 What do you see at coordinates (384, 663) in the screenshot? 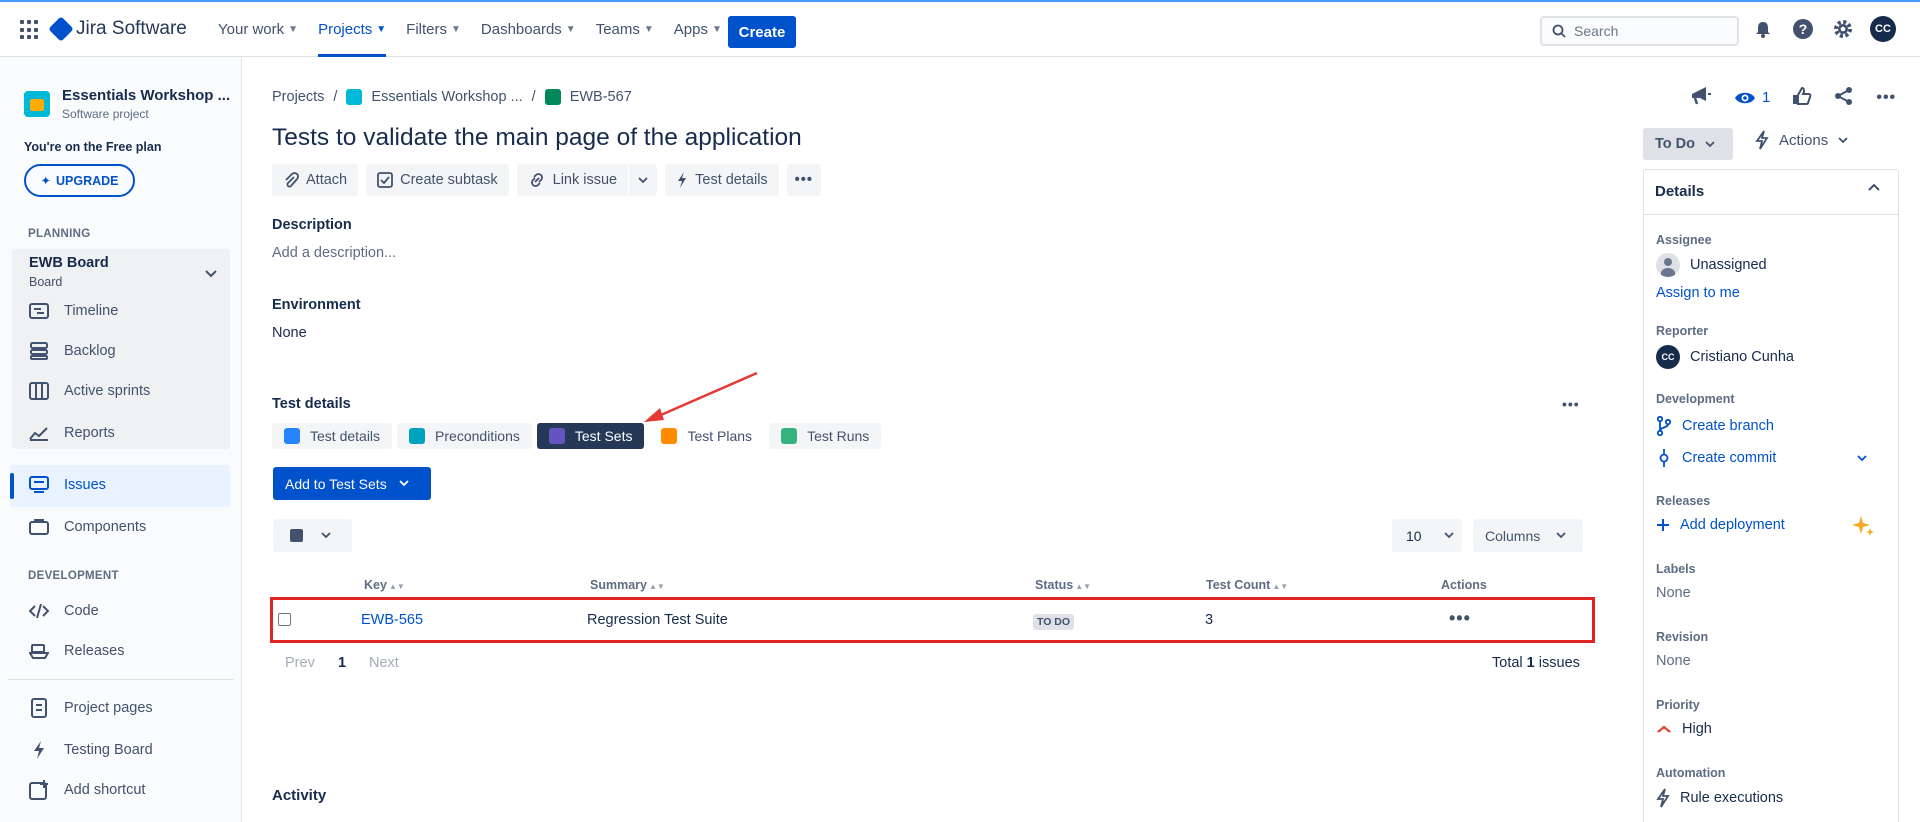
I see `pager-next: Next` at bounding box center [384, 663].